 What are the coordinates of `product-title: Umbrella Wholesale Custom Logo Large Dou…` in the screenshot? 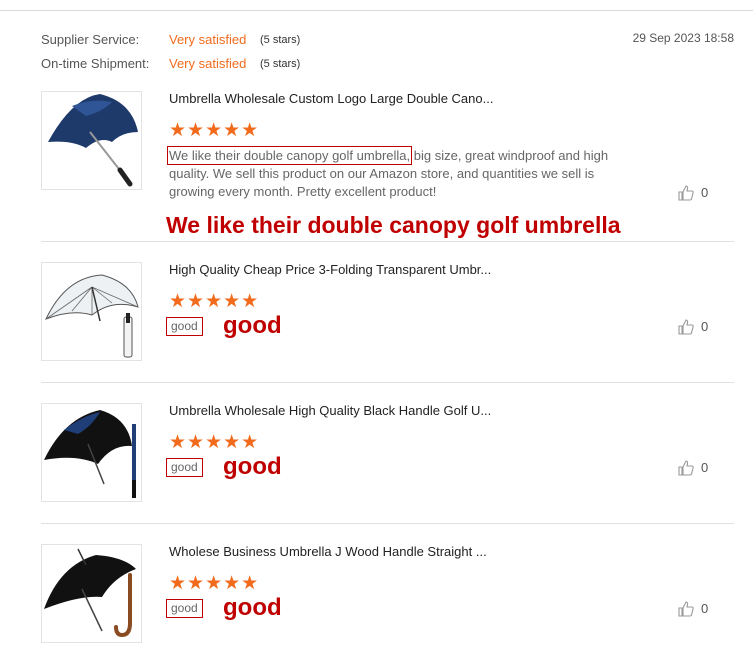 It's located at (331, 98).